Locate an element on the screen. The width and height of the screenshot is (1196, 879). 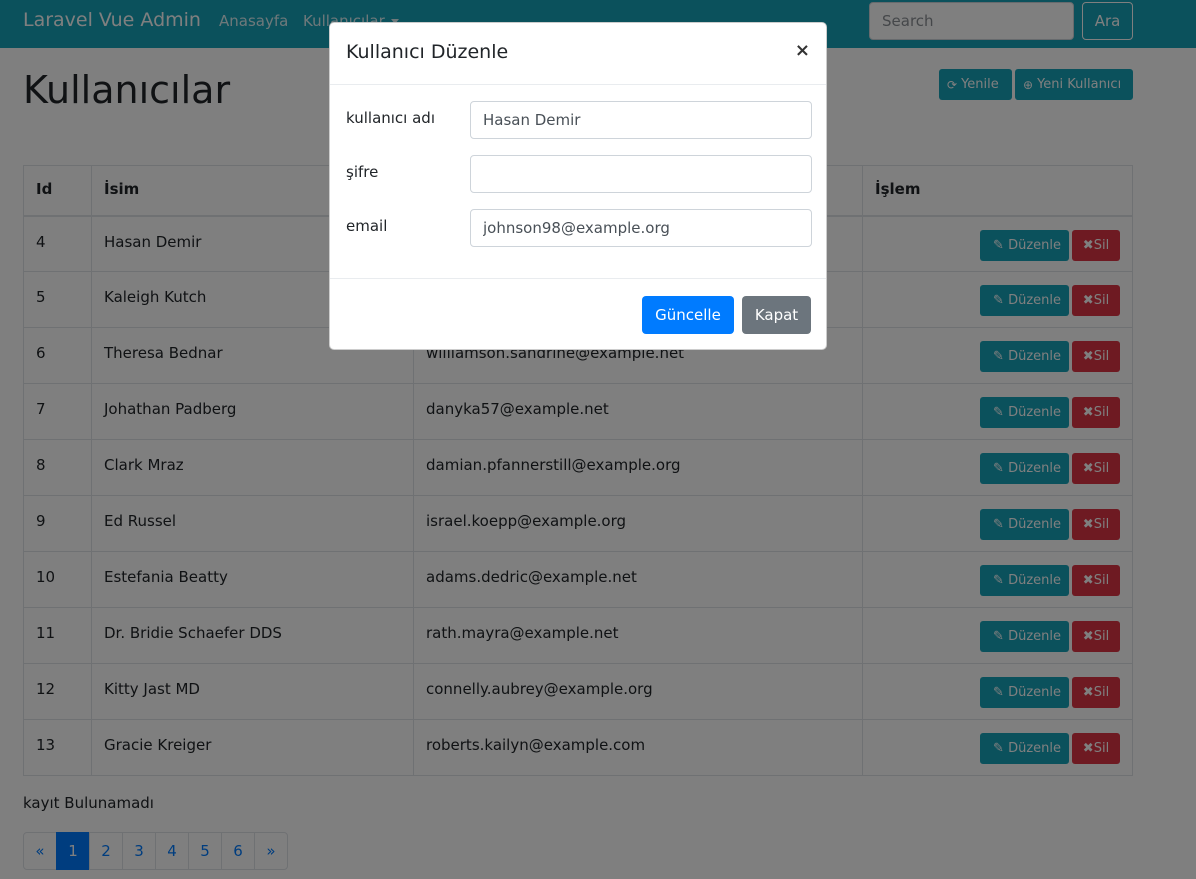
username-field is located at coordinates (641, 120).